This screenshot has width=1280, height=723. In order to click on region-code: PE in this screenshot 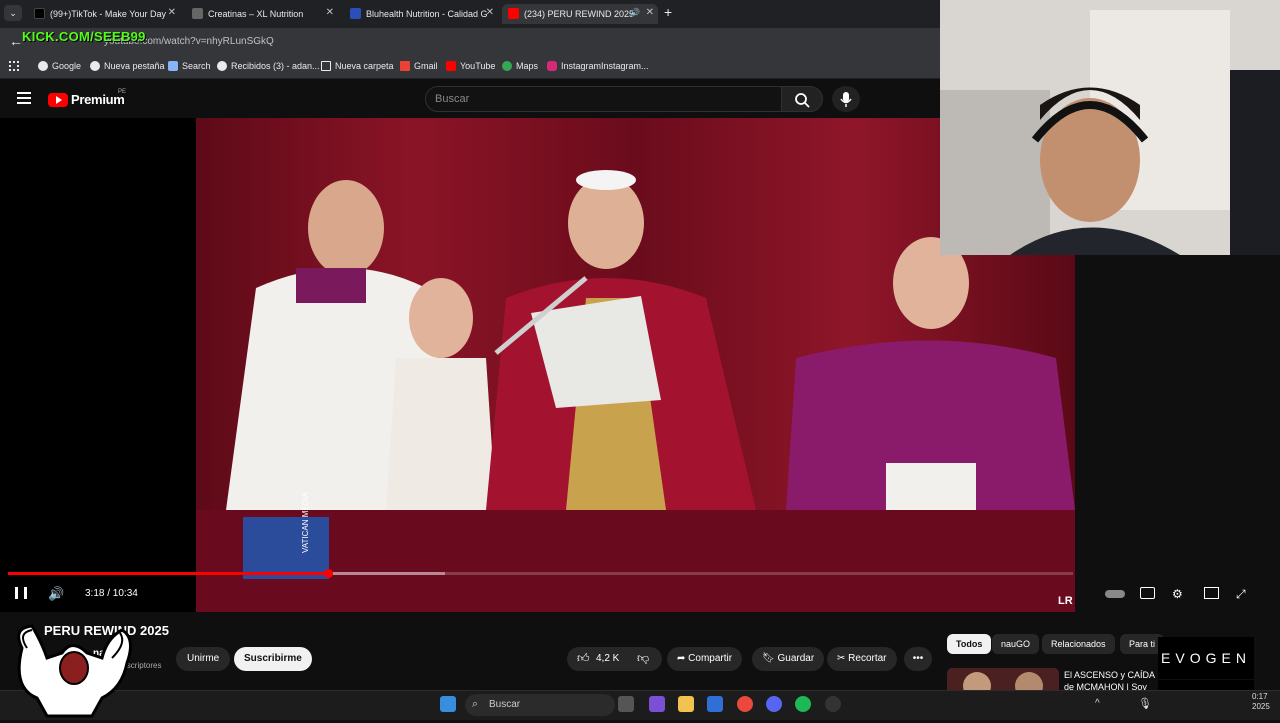, I will do `click(122, 92)`.